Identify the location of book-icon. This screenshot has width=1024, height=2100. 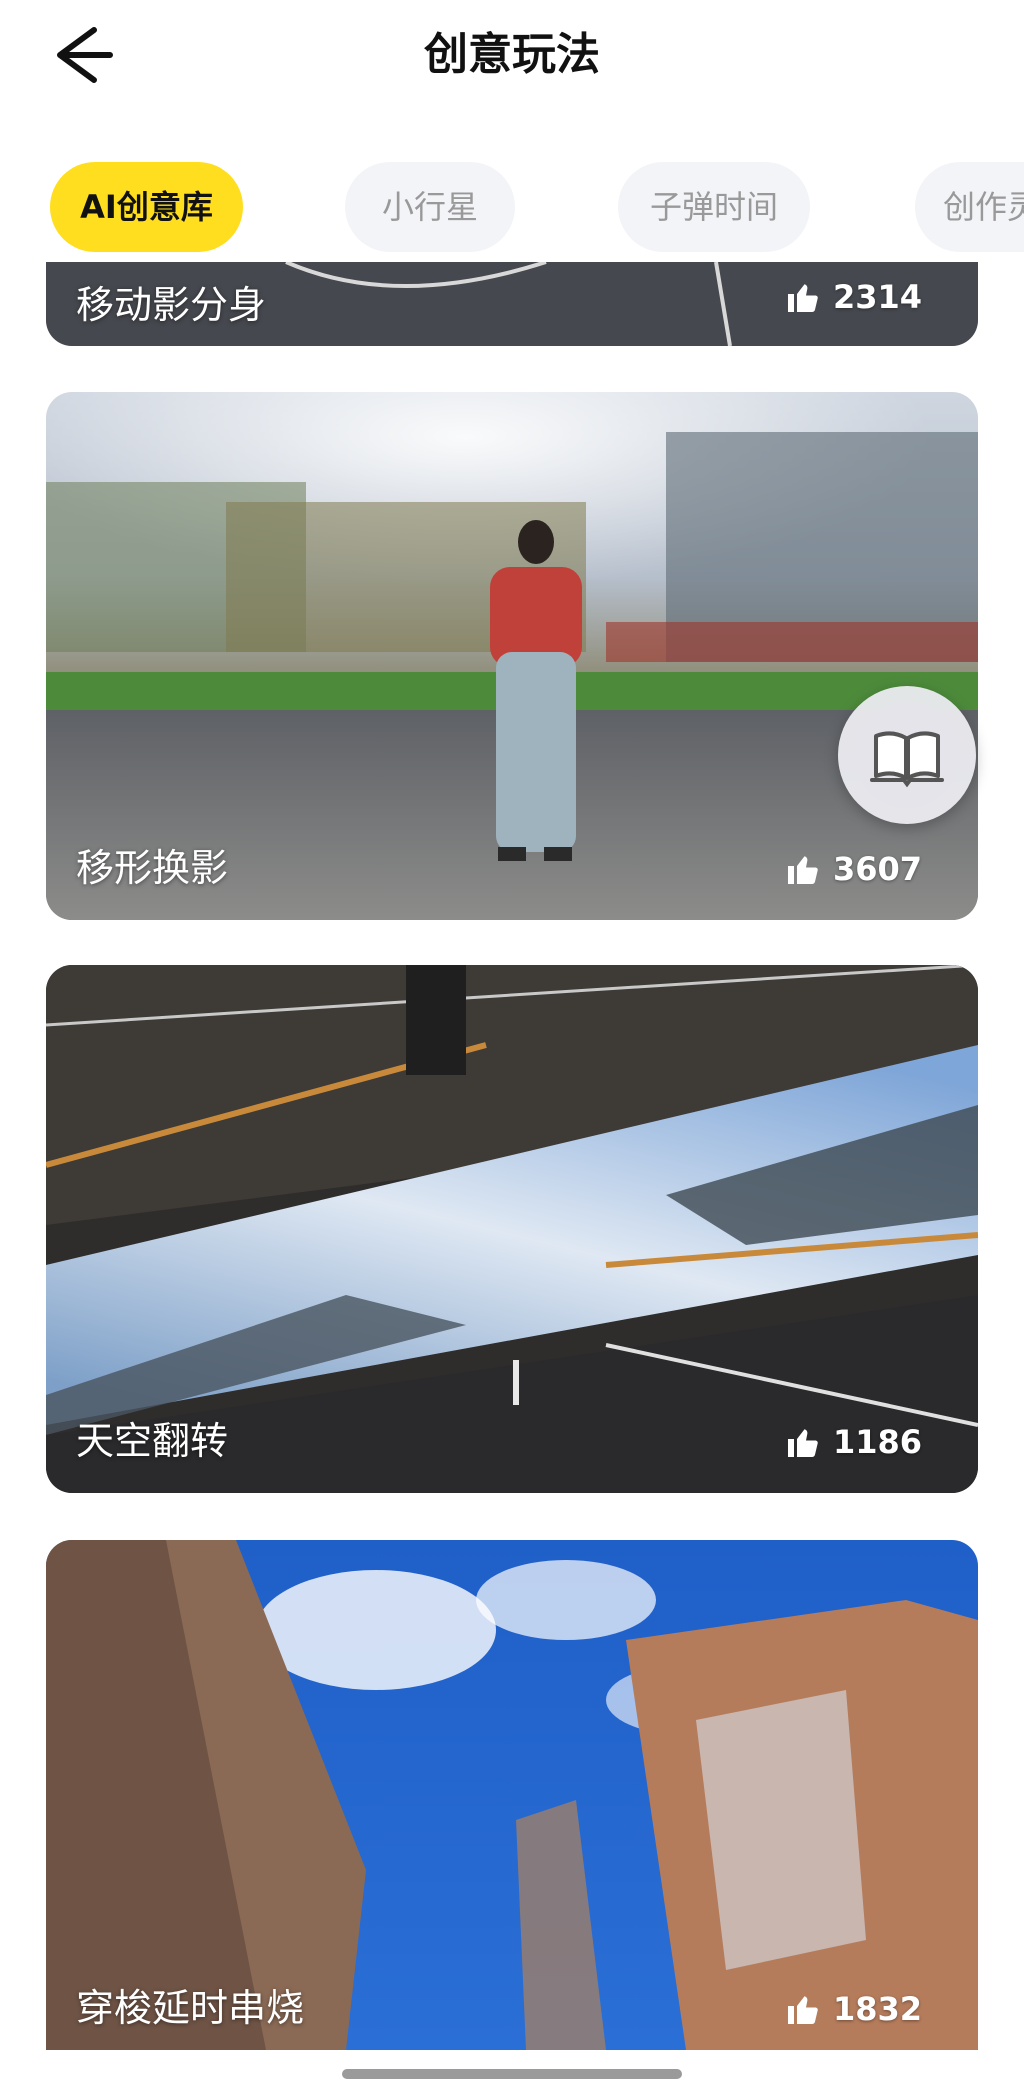
(907, 759).